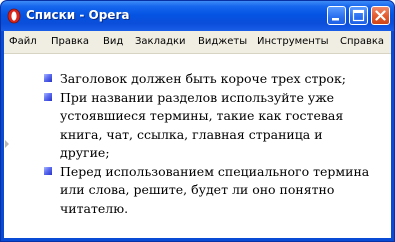 Image resolution: width=395 pixels, height=242 pixels. Describe the element at coordinates (7, 144) in the screenshot. I see `panel-toggle-arrow-icon` at that location.